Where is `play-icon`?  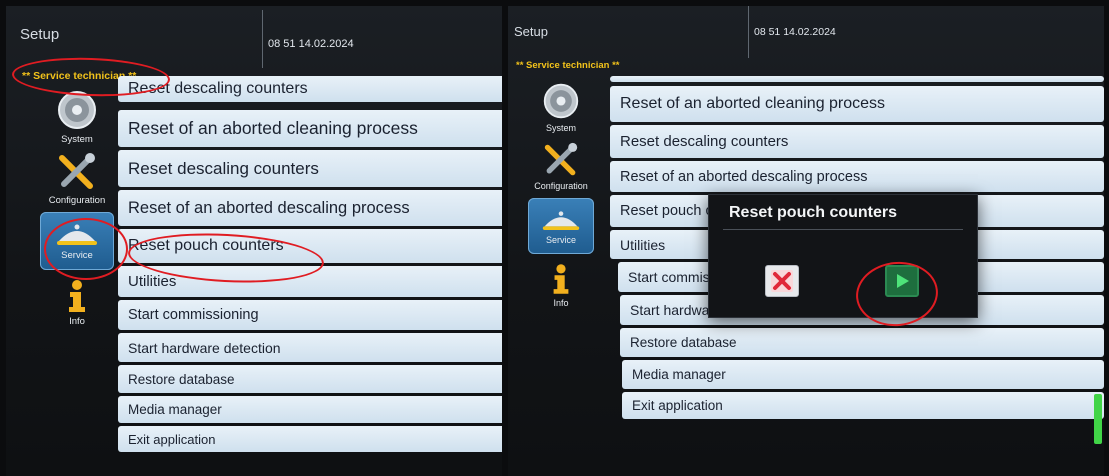
play-icon is located at coordinates (903, 281).